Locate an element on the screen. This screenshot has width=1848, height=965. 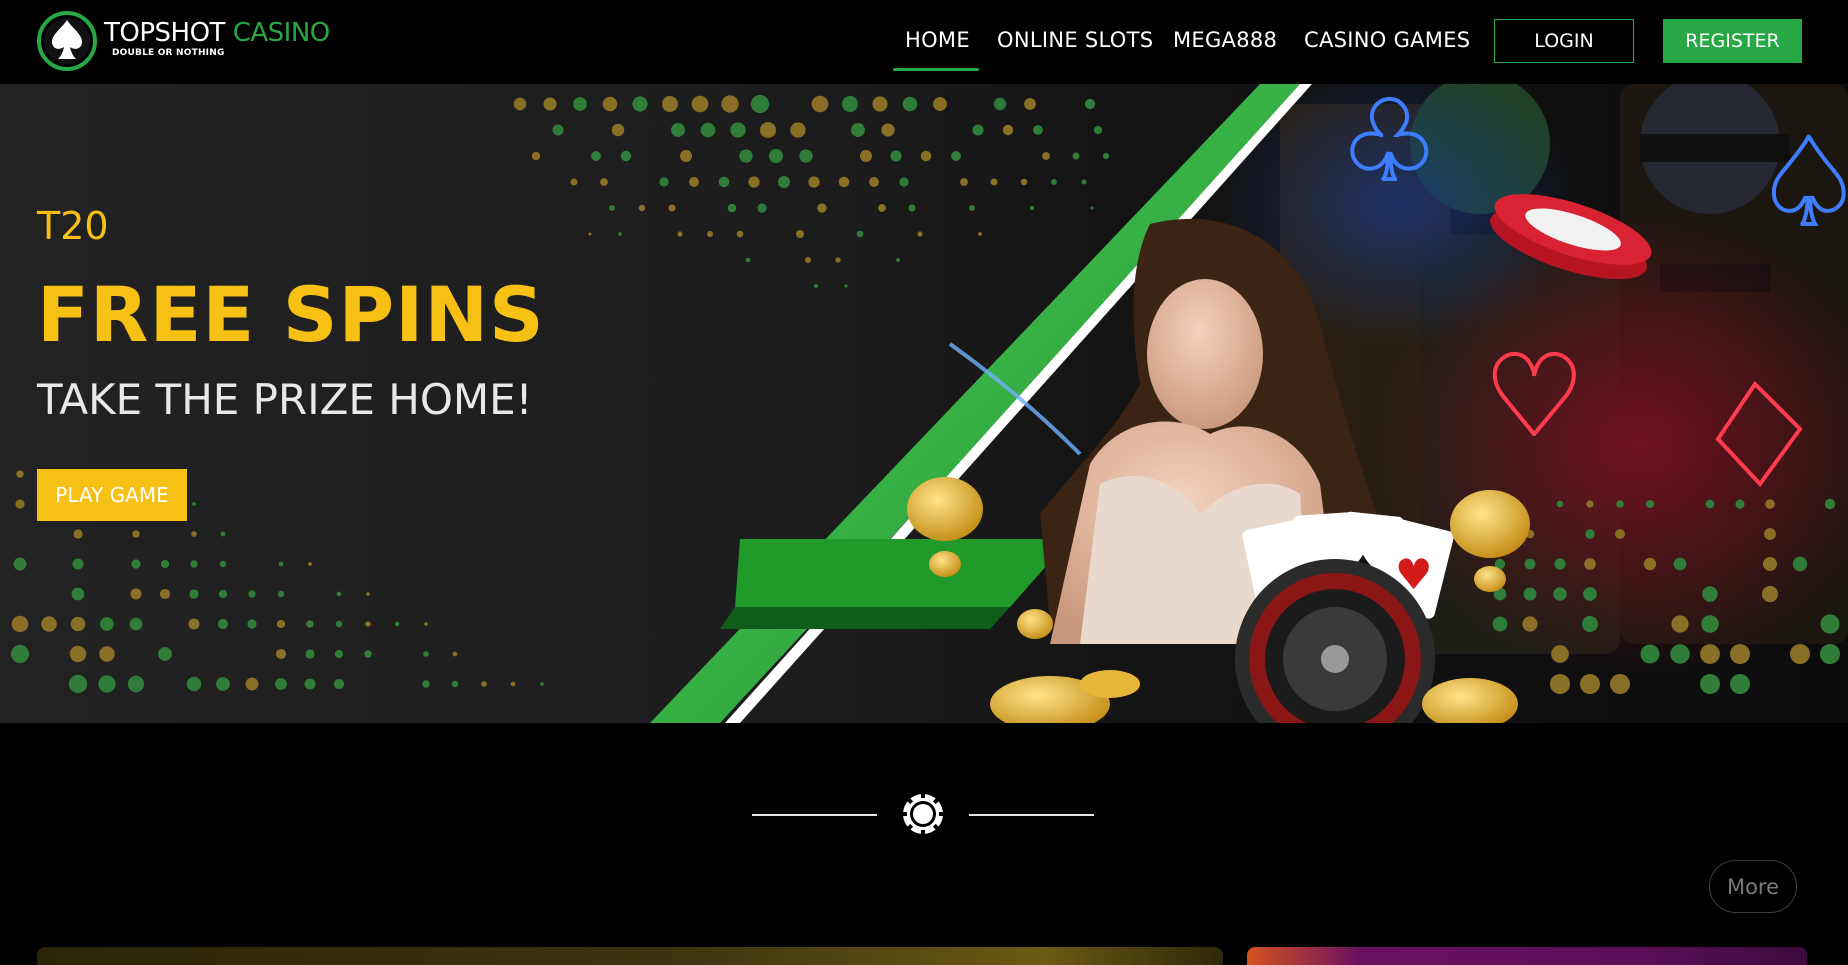
brand-name: TOPSHOT CASINO is located at coordinates (217, 33).